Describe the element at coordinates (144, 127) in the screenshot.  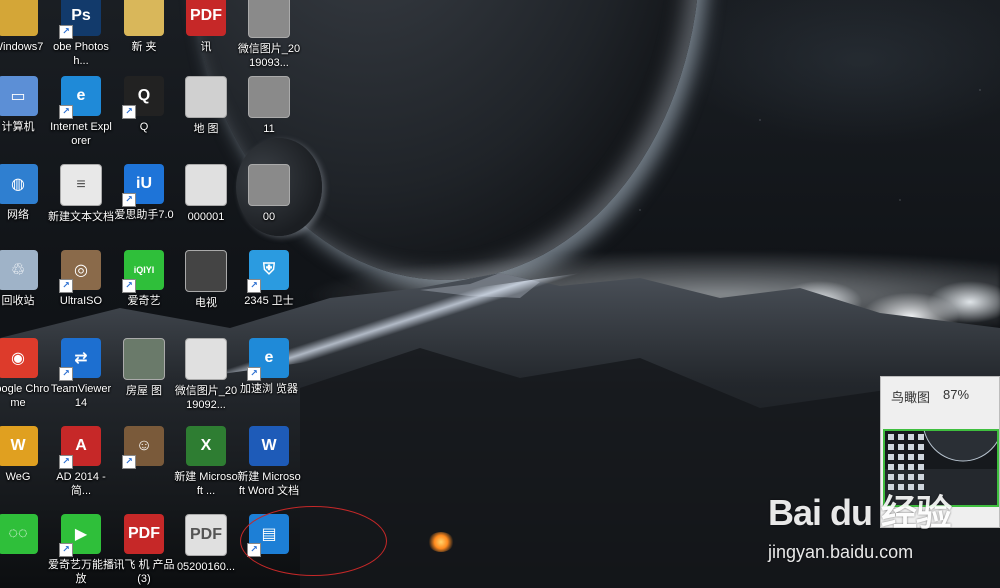
I see `desktop-icon-label: Q` at that location.